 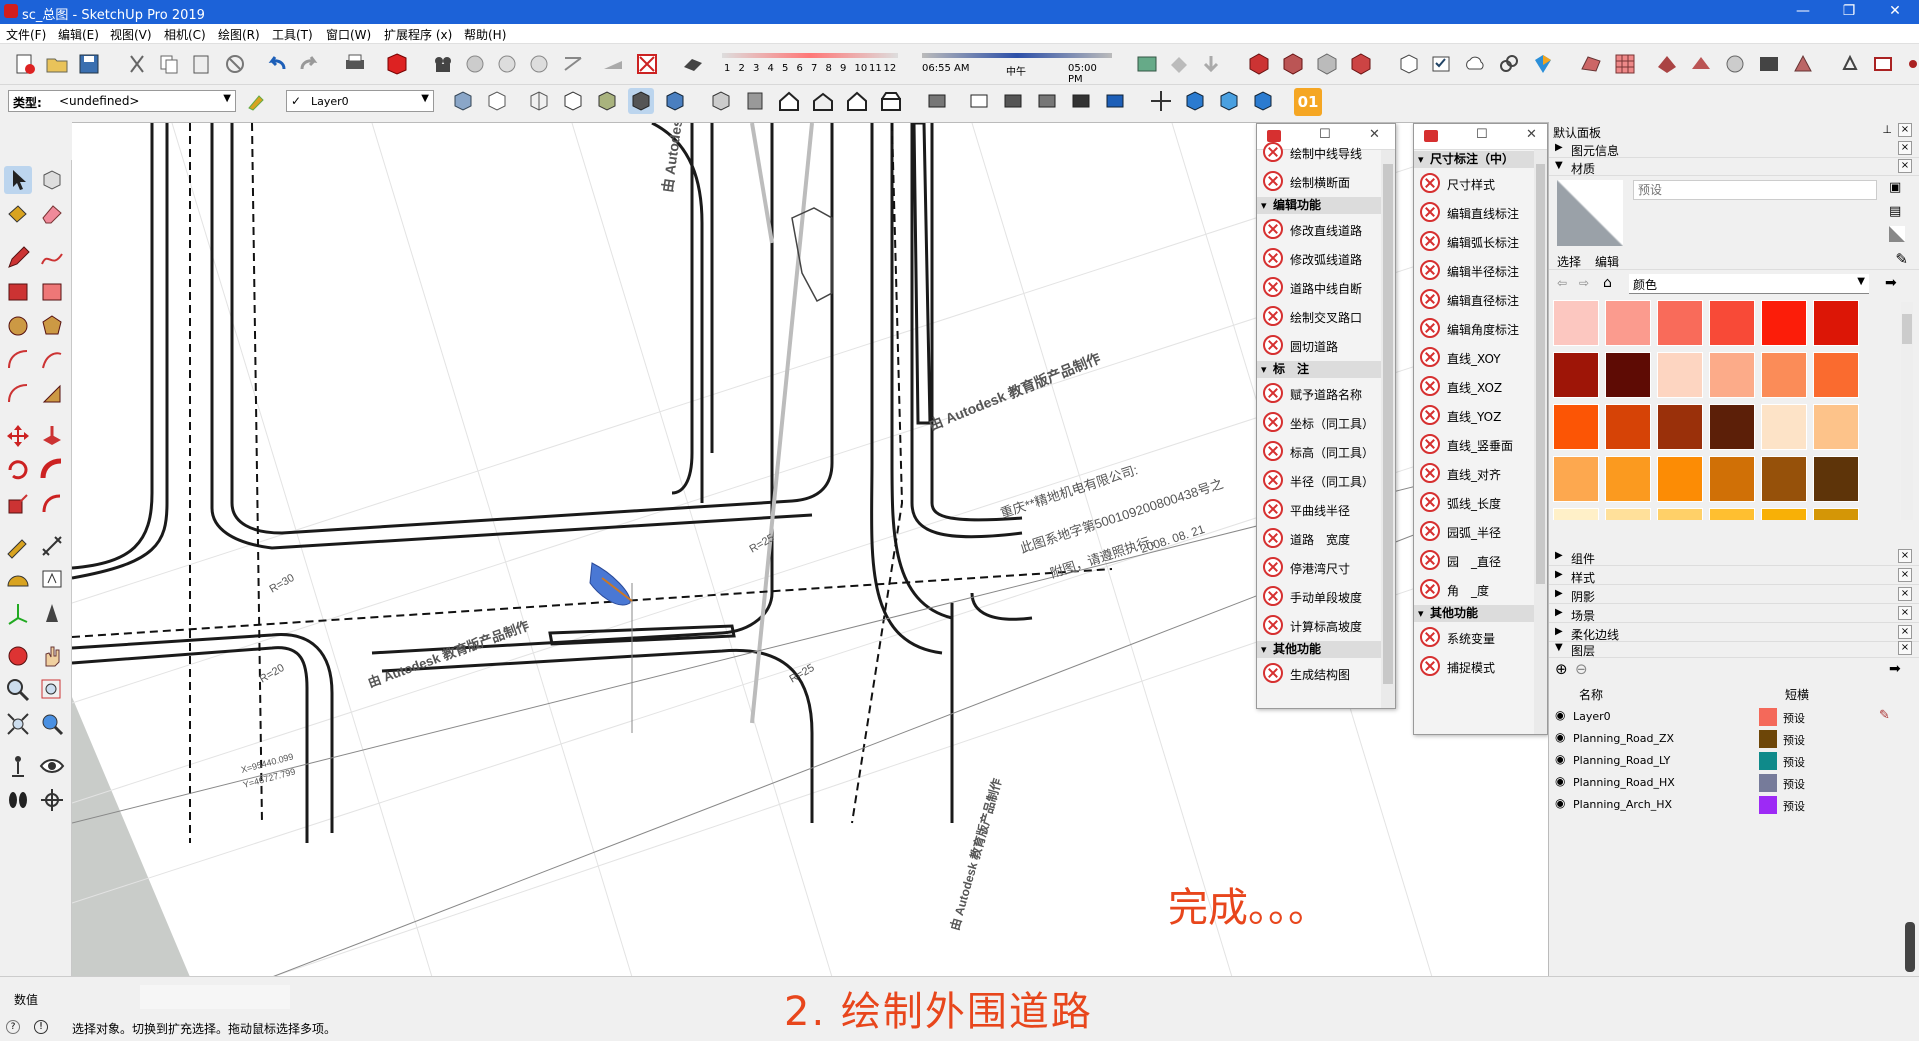 I want to click on layer-tool-3-icon, so click(x=1047, y=101).